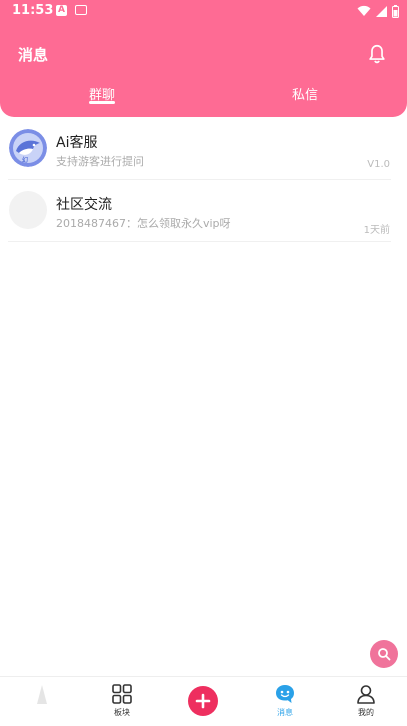  I want to click on nav-label: 板块, so click(122, 712).